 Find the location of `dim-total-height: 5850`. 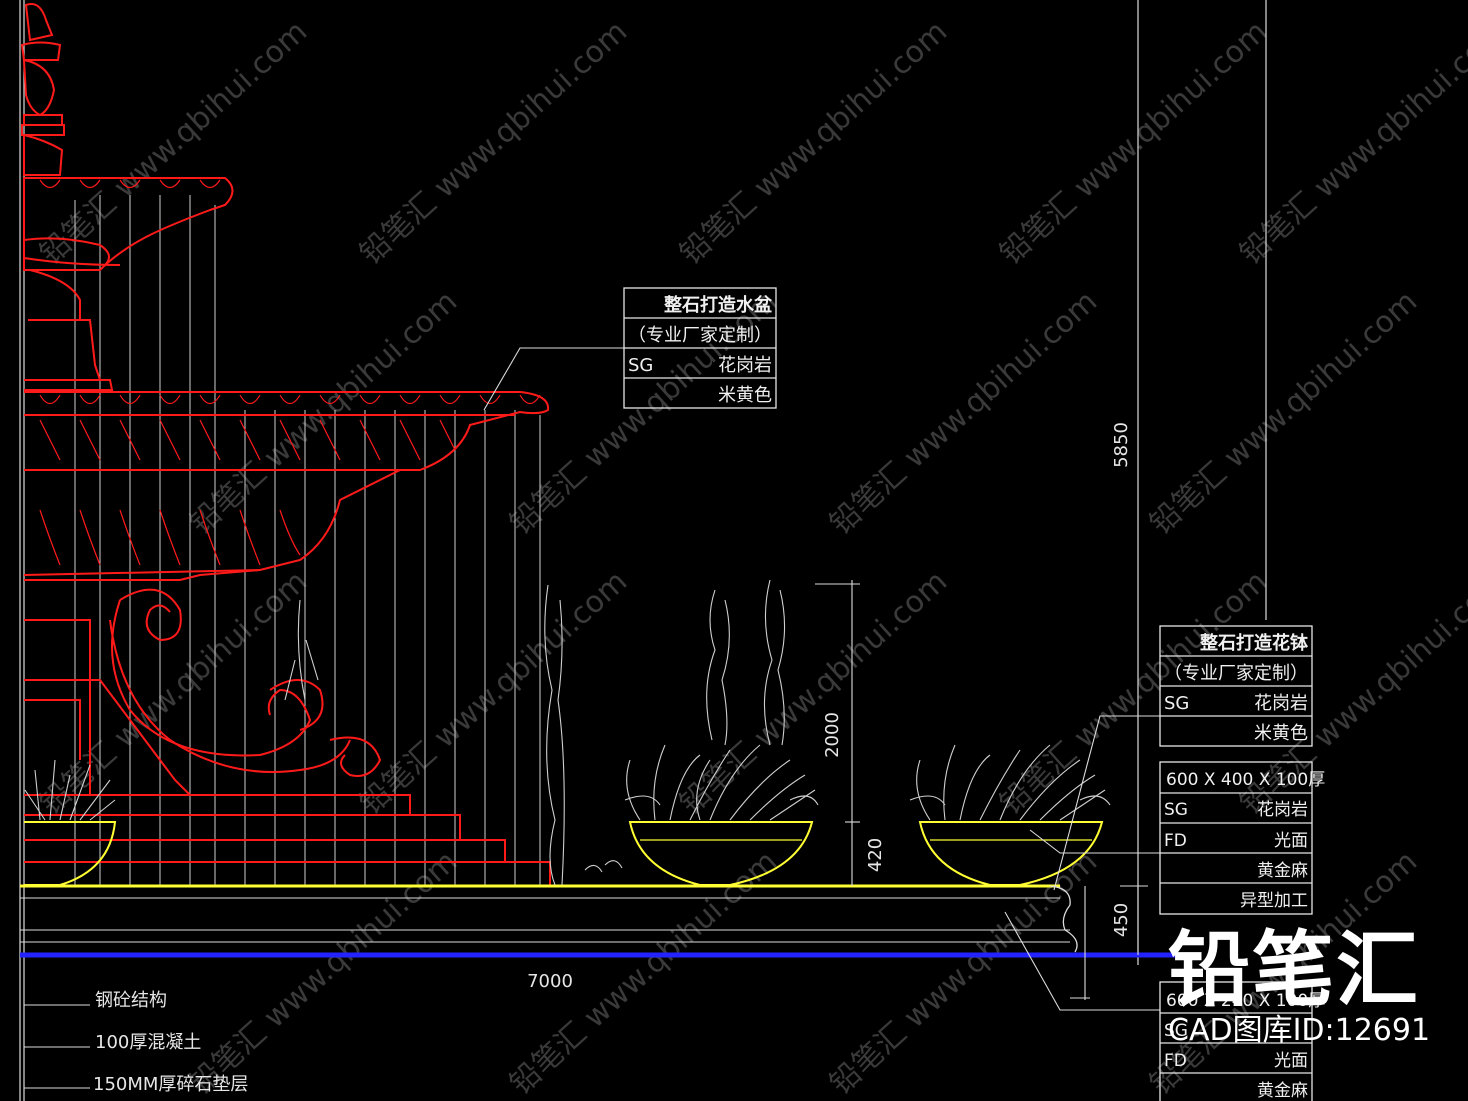

dim-total-height: 5850 is located at coordinates (1121, 445).